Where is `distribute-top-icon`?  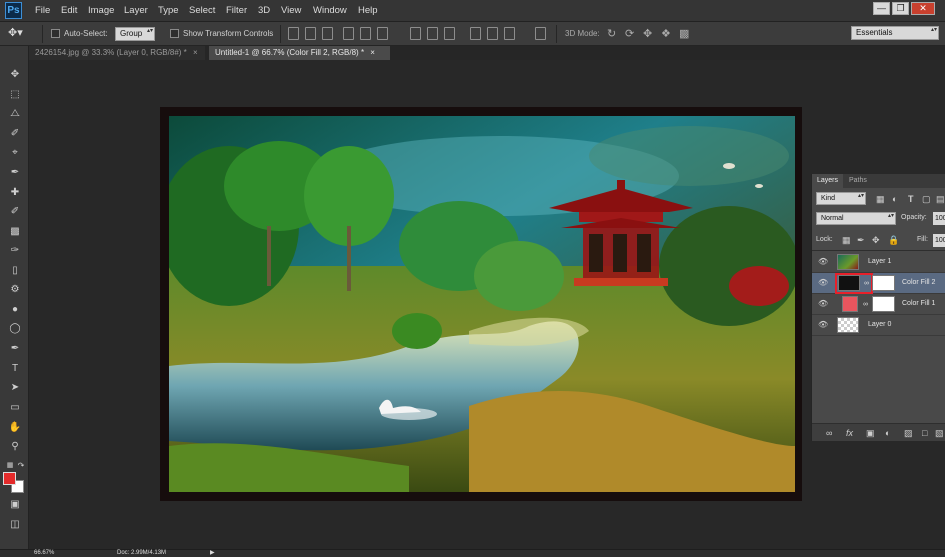
distribute-top-icon is located at coordinates (415, 33).